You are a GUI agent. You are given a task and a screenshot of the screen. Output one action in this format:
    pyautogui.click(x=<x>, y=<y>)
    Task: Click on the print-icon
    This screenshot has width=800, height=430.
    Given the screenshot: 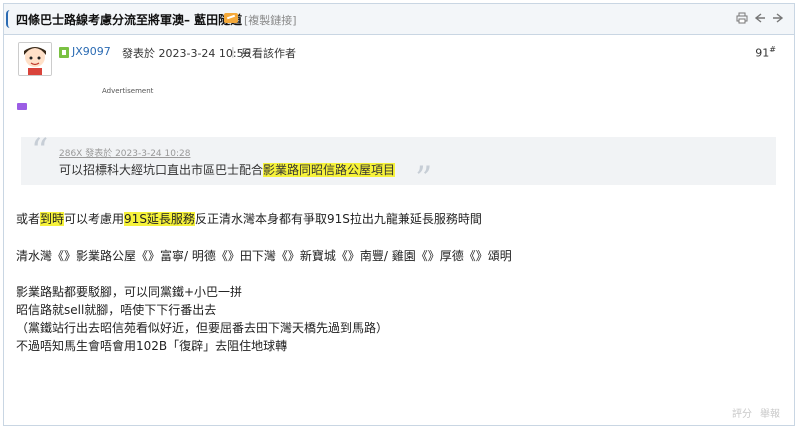 What is the action you would take?
    pyautogui.click(x=742, y=18)
    